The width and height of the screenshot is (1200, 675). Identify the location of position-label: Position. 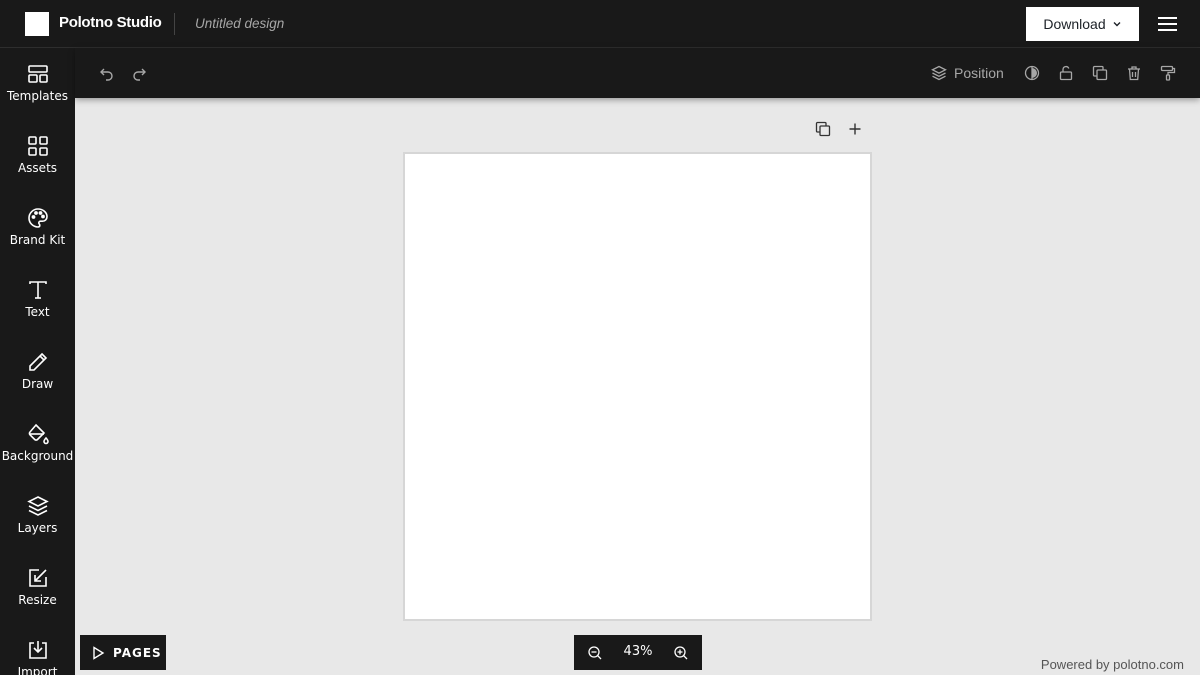
(979, 73).